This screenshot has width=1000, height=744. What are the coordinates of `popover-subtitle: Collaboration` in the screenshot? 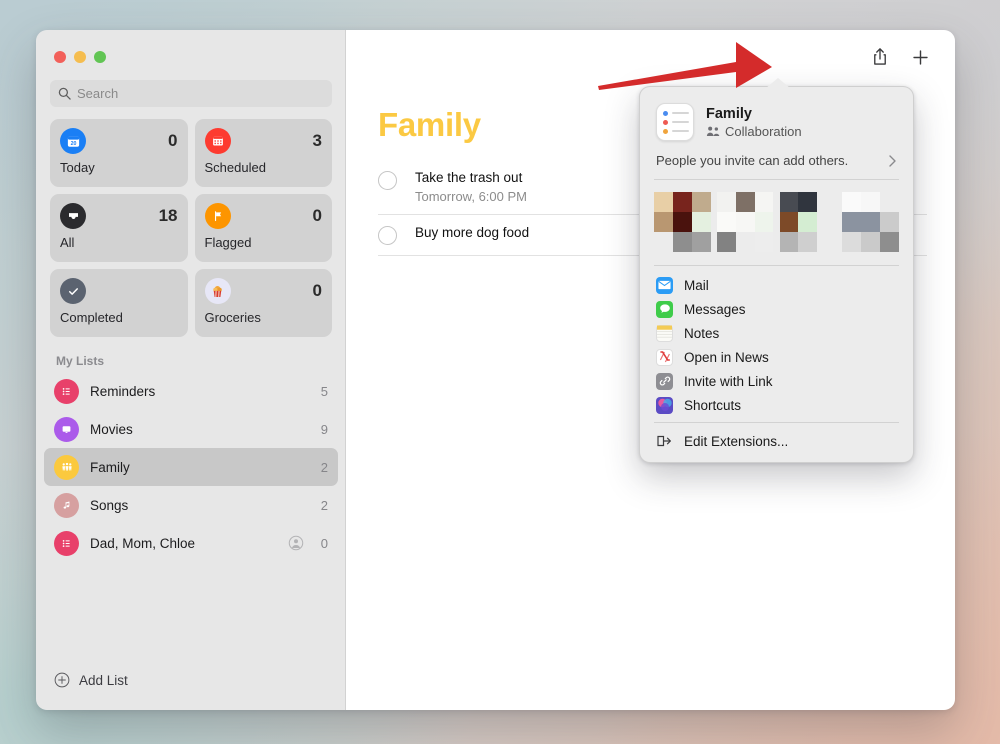 It's located at (763, 131).